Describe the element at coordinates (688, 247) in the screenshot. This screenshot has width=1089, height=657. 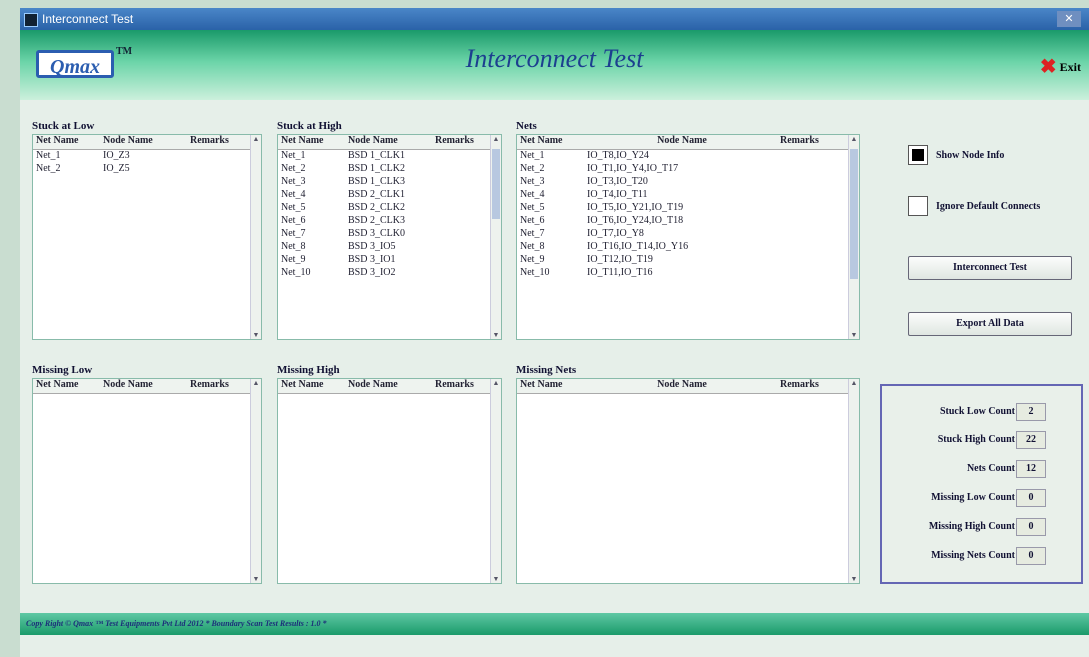
I see `list-item: Net_8 IO_T16,IO_T14,IO_Y16` at that location.